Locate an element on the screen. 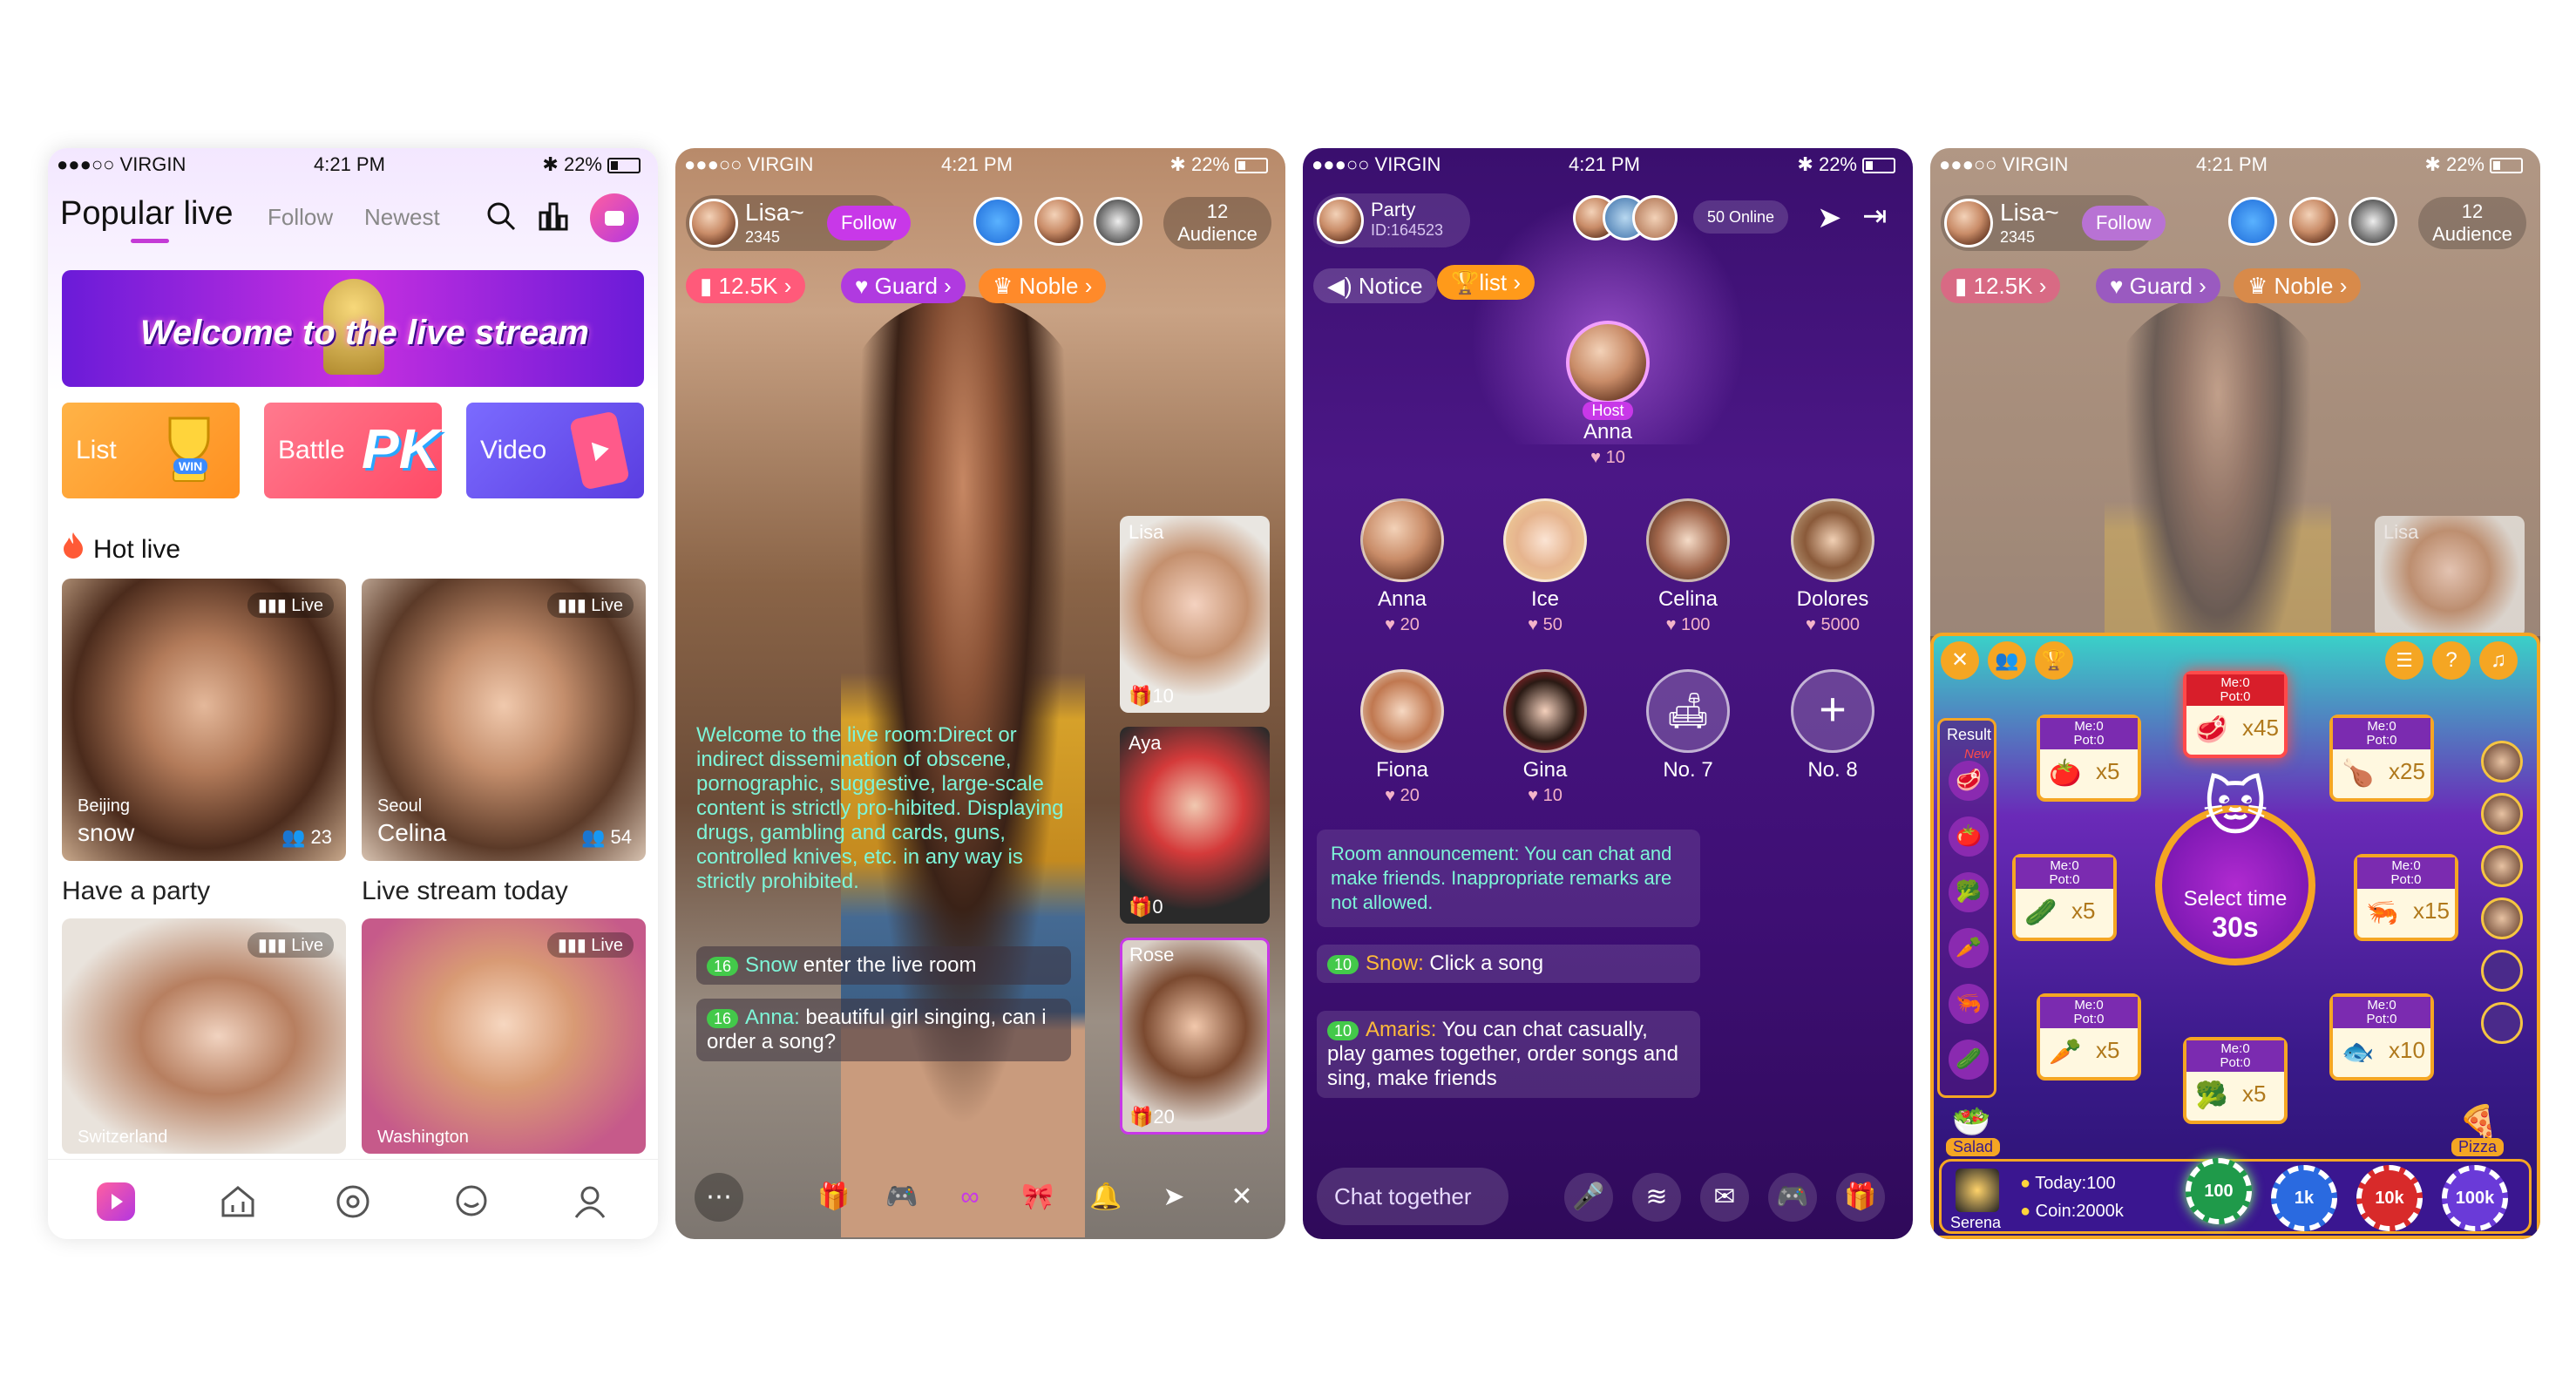 The width and height of the screenshot is (2576, 1382). food-cell: Me:0 Pot:0 🍅 x5 is located at coordinates (2089, 759).